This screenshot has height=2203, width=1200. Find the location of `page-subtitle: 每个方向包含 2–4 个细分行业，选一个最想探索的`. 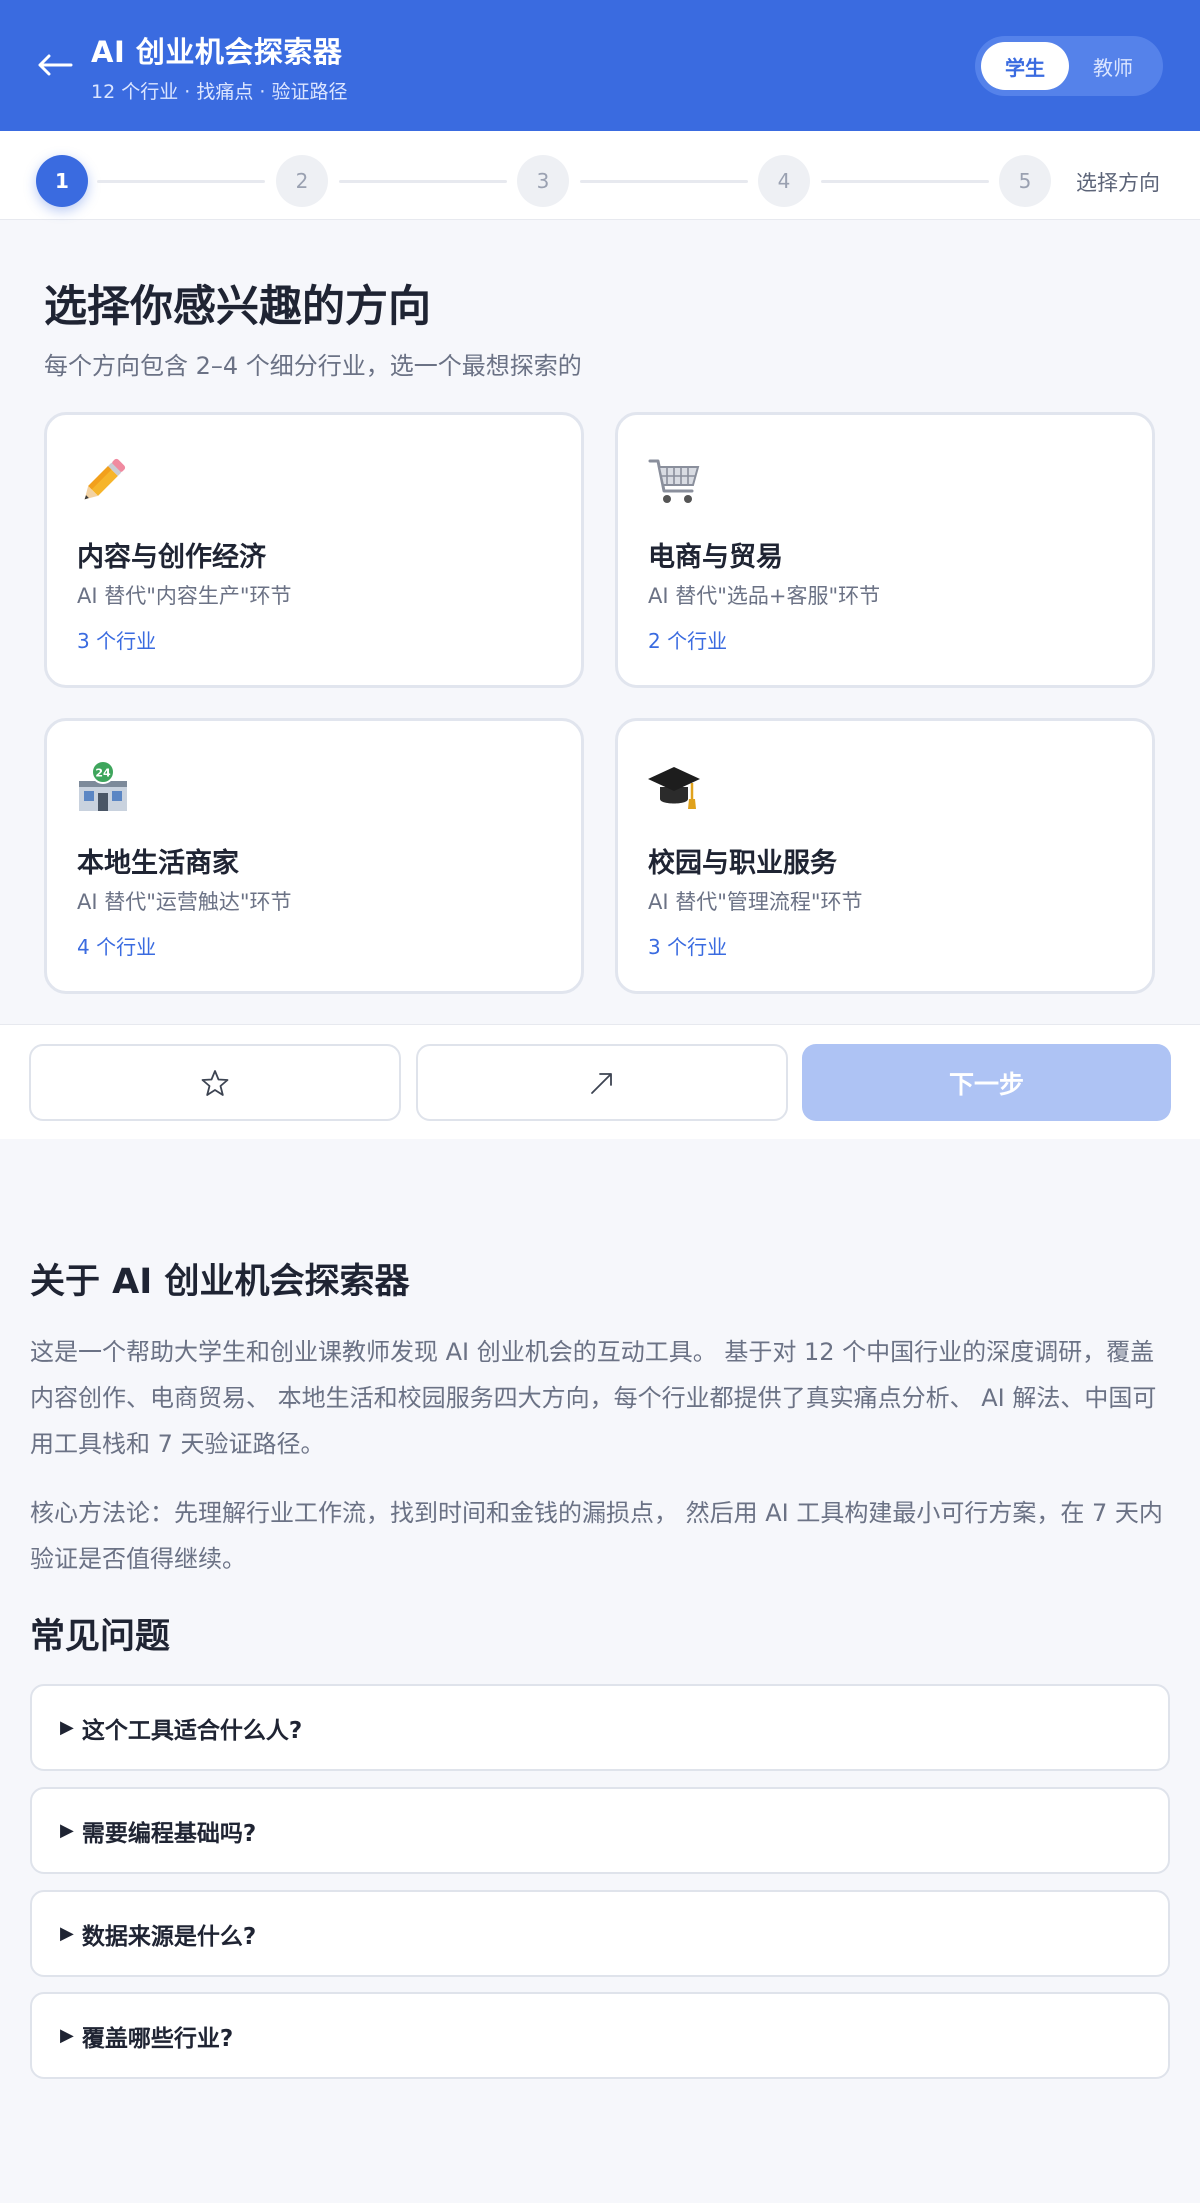

page-subtitle: 每个方向包含 2–4 个细分行业，选一个最想探索的 is located at coordinates (313, 366).